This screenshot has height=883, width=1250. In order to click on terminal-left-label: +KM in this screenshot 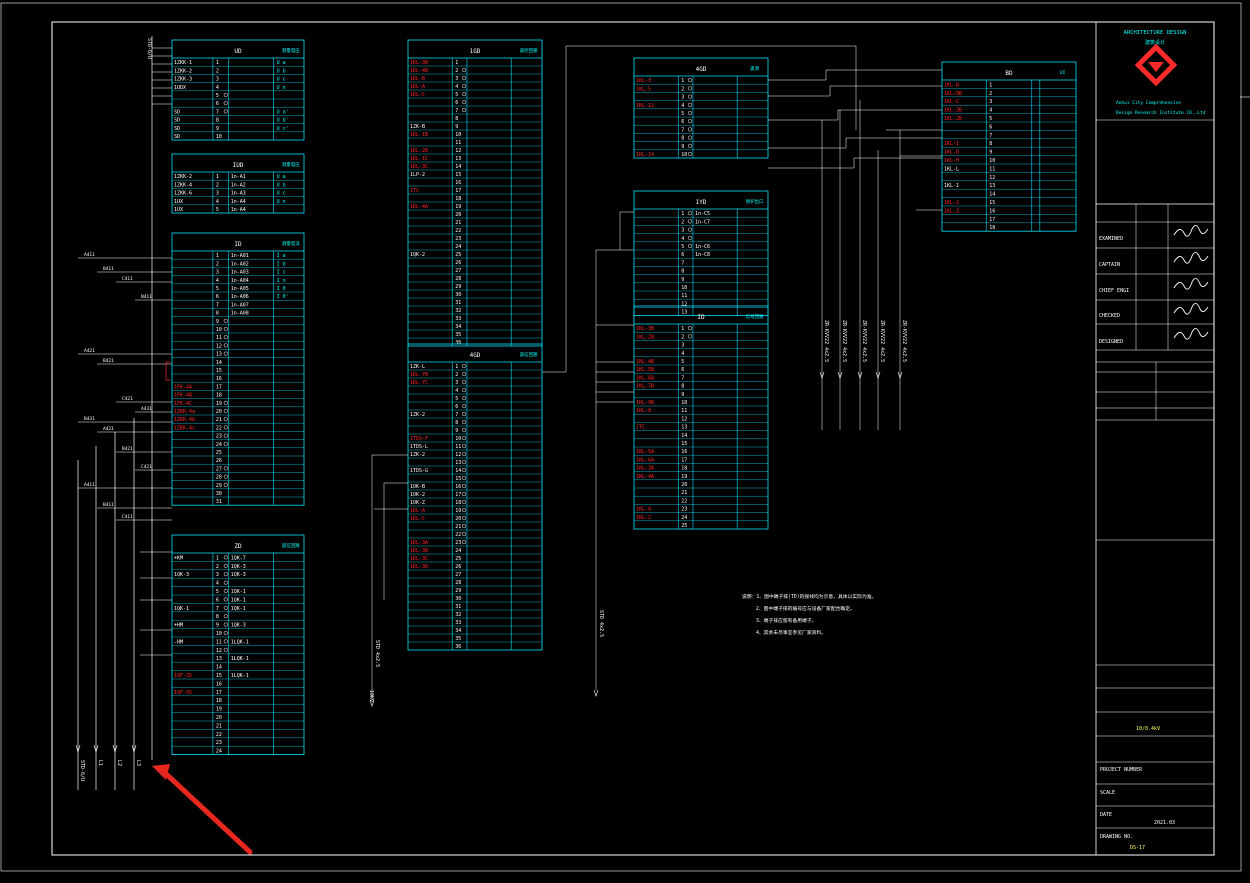, I will do `click(178, 558)`.